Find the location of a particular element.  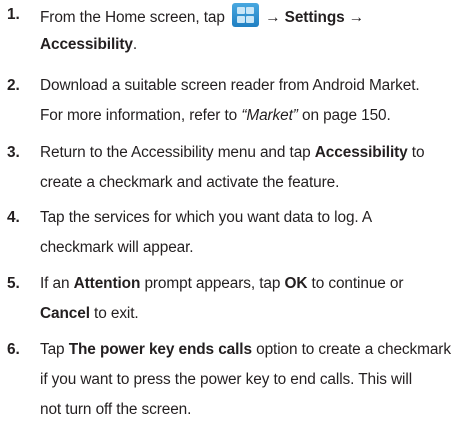

step-text: . is located at coordinates (134, 44).